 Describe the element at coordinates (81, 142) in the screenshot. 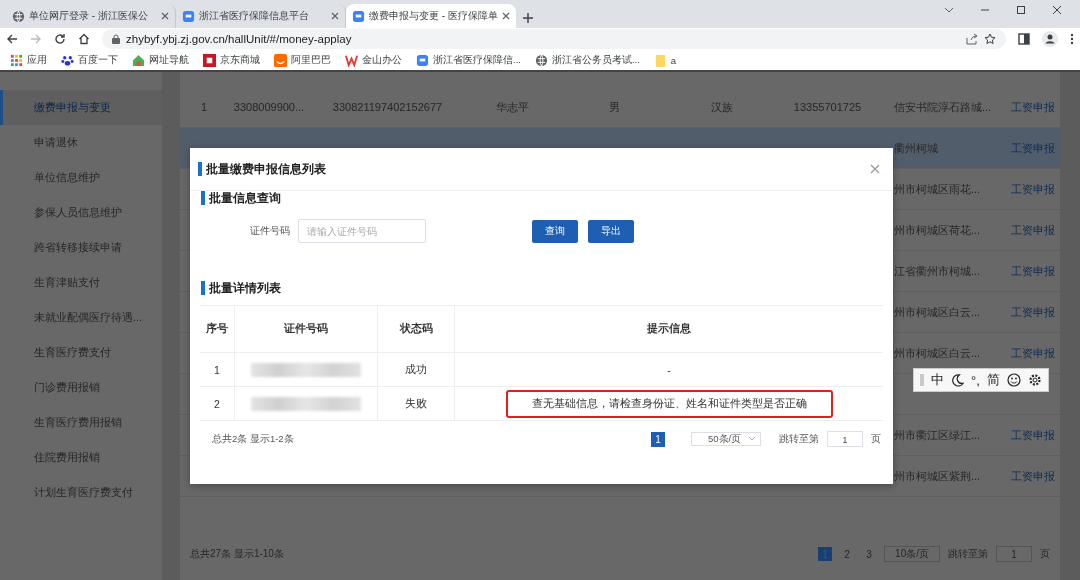

I see `sidebar-item: 申请退休` at that location.